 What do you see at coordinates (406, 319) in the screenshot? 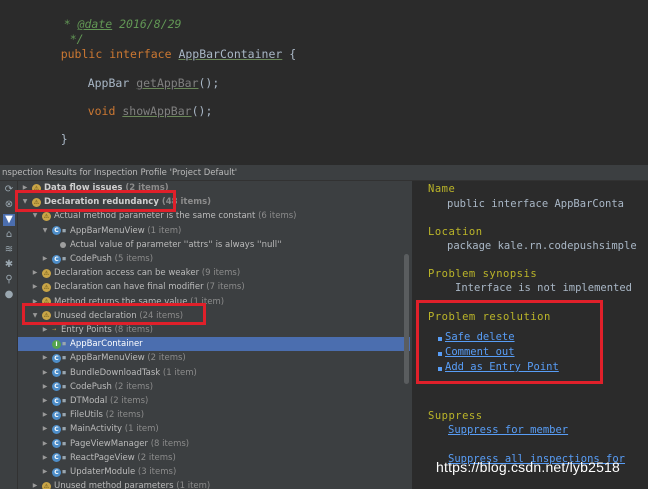
I see `tree-scrollbar` at bounding box center [406, 319].